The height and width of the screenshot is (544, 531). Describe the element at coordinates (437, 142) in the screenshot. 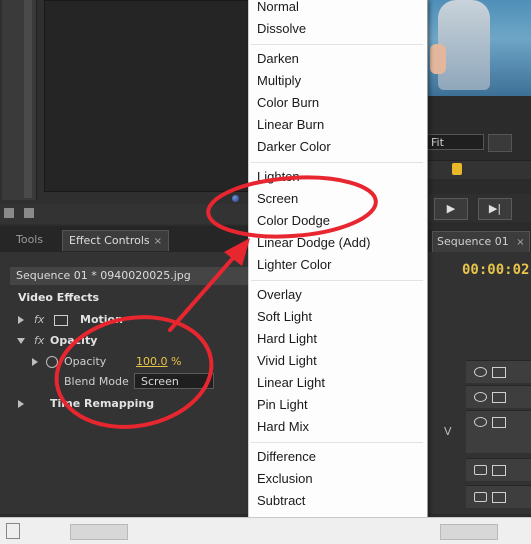

I see `zoom-fit-label: Fit` at that location.